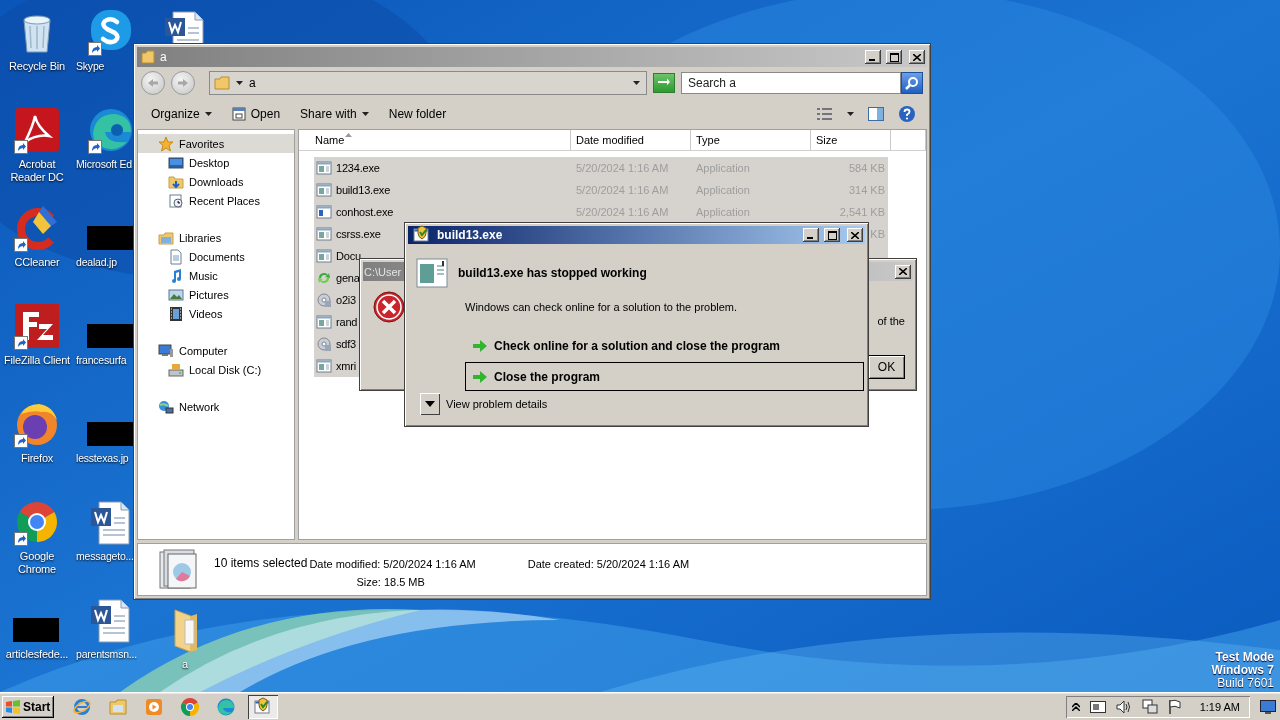  What do you see at coordinates (346, 366) in the screenshot?
I see `file-name: xmri` at bounding box center [346, 366].